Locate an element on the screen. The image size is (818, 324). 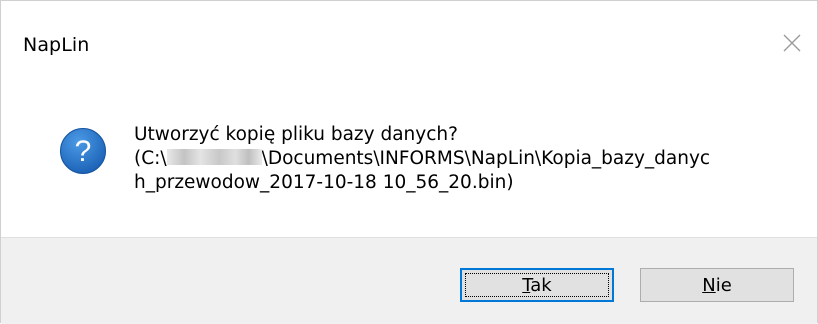
question-icon: ? is located at coordinates (83, 151).